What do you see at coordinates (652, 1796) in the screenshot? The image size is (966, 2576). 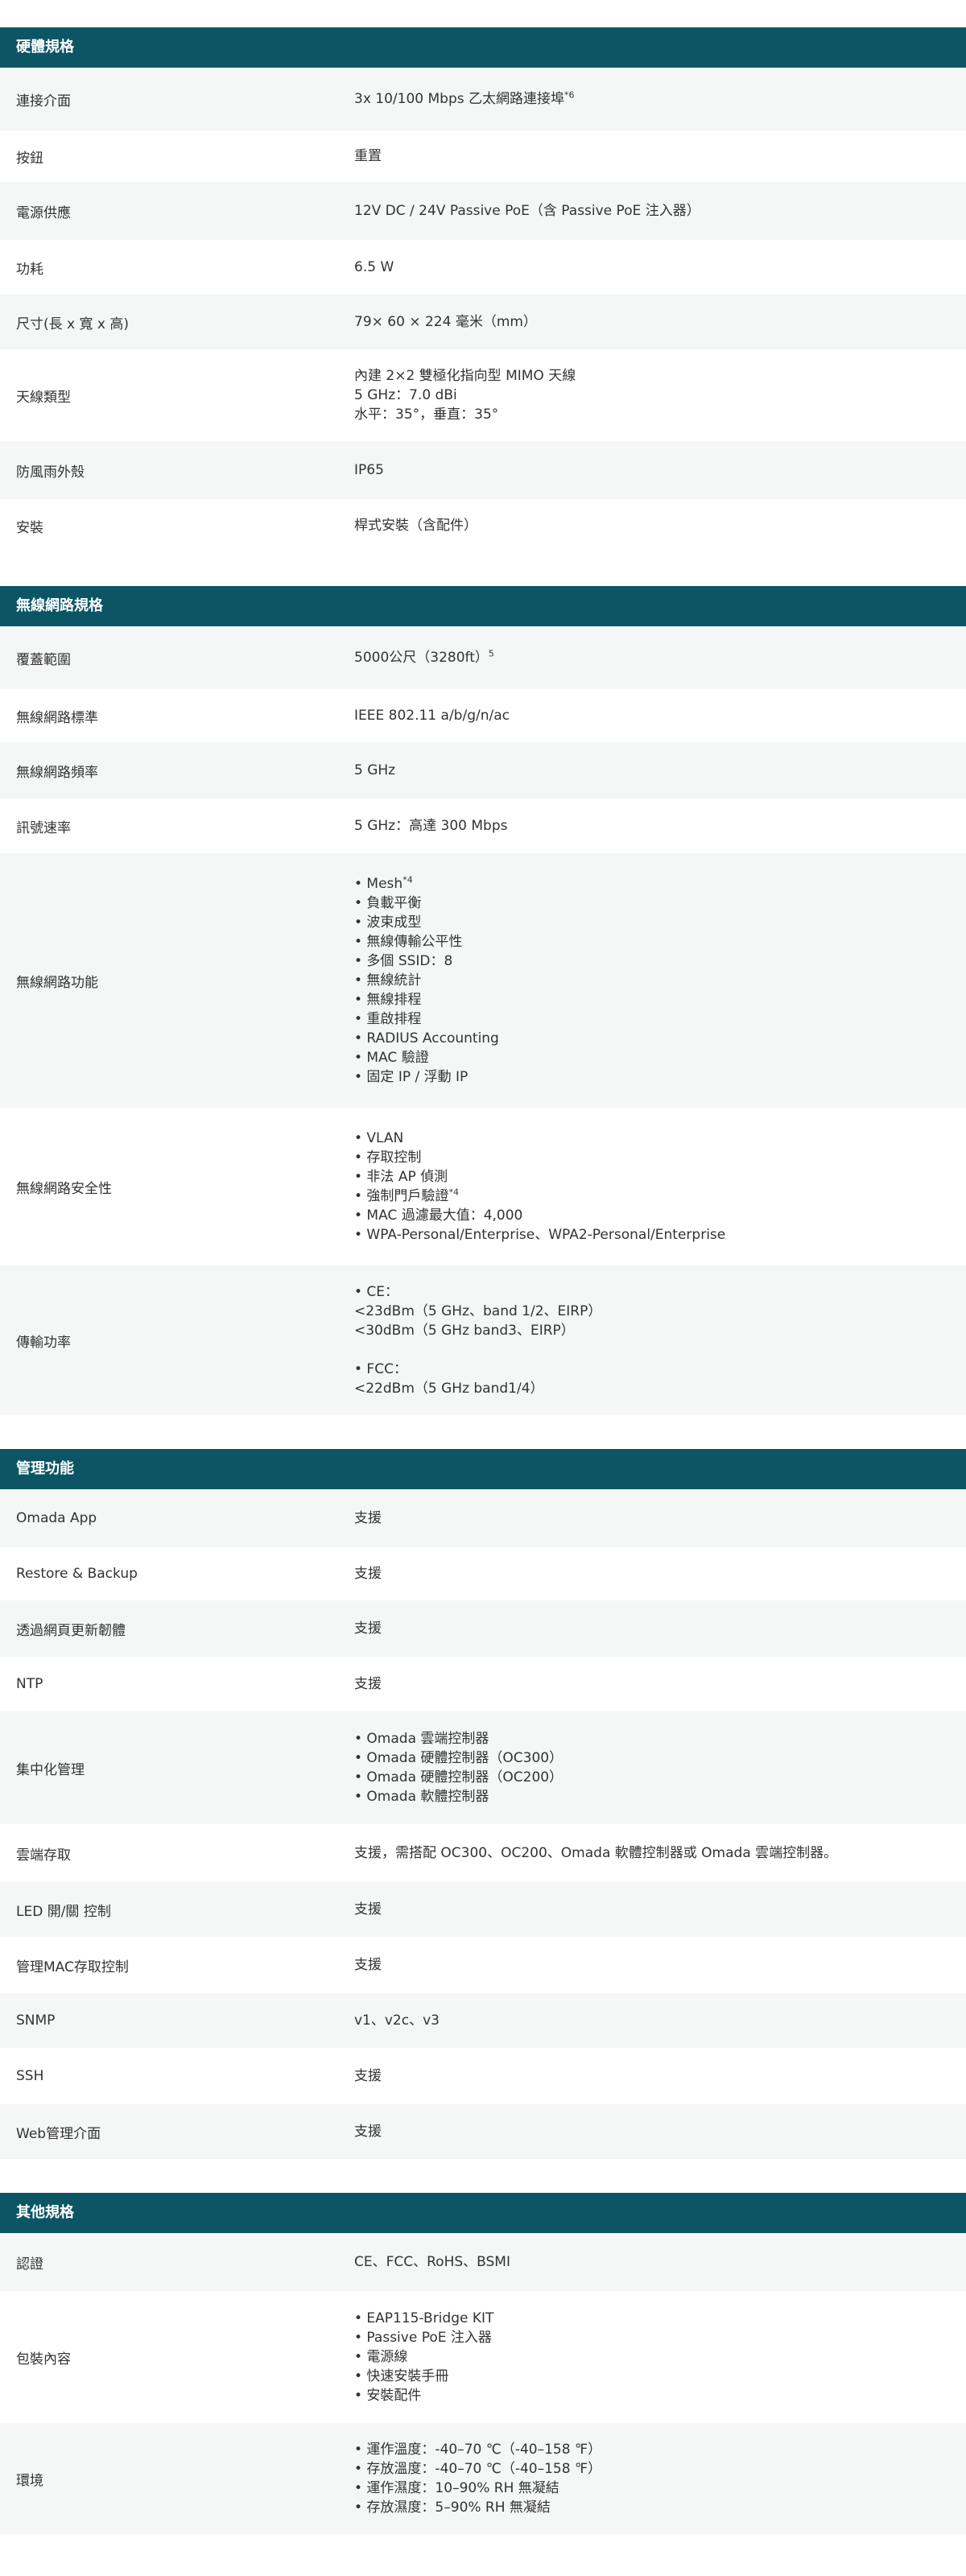 I see `spec-value-line: • Omada 軟體控制器` at bounding box center [652, 1796].